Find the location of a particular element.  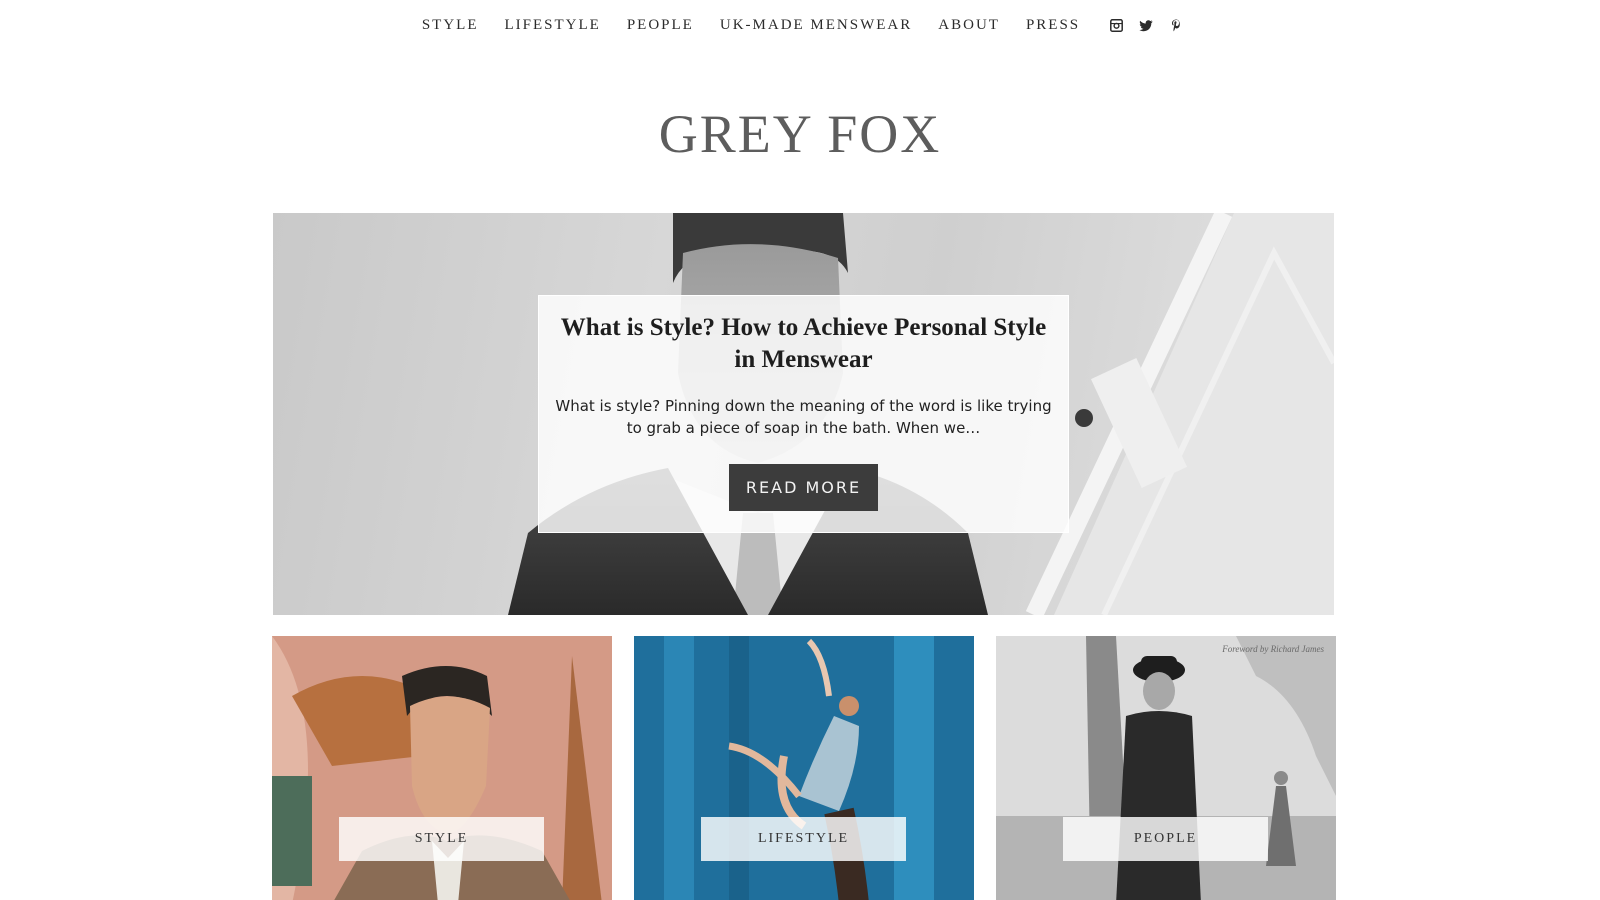

tile-label-people: PEOPLE is located at coordinates (1165, 839).